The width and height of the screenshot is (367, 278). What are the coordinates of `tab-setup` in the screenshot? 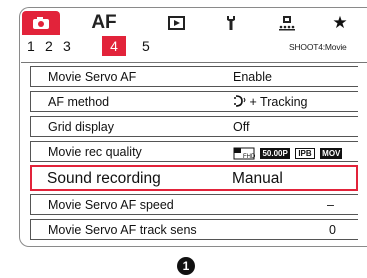 It's located at (231, 23).